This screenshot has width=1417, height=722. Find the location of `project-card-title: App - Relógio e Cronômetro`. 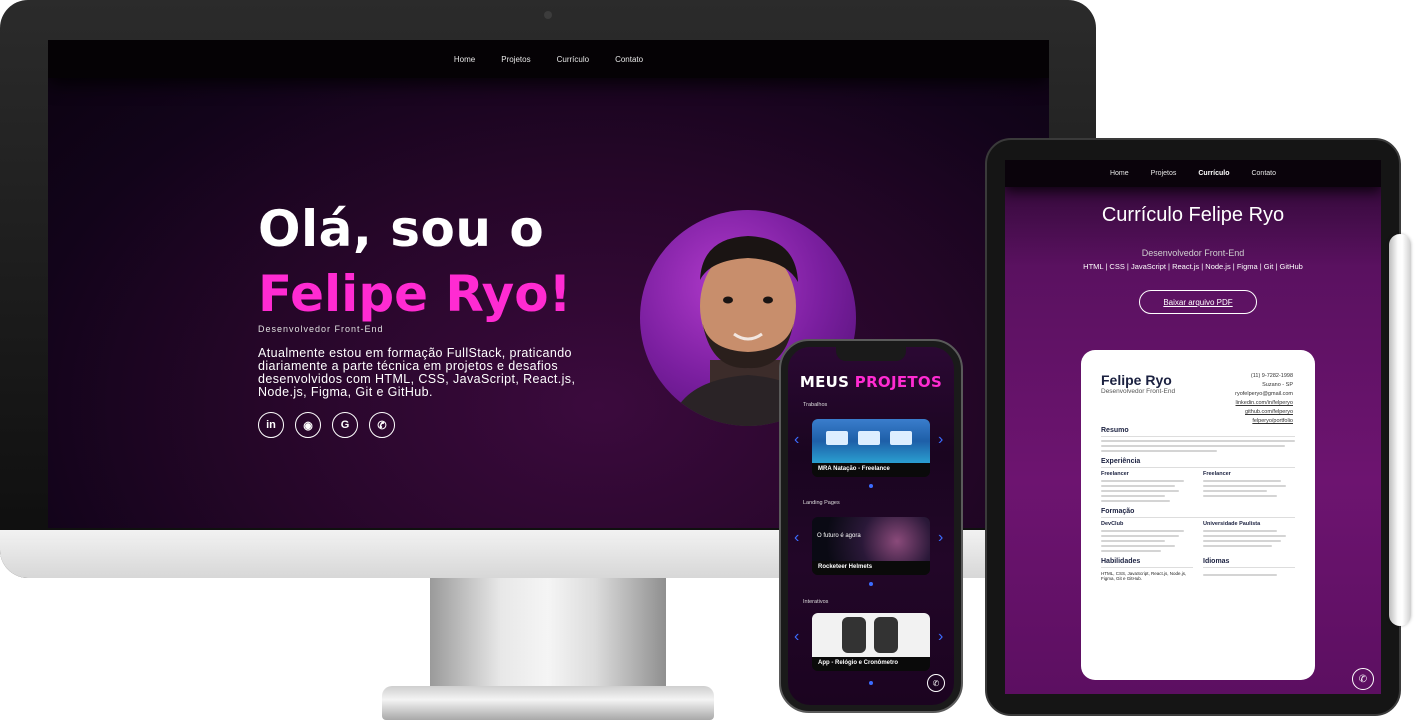

project-card-title: App - Relógio e Cronômetro is located at coordinates (871, 664).